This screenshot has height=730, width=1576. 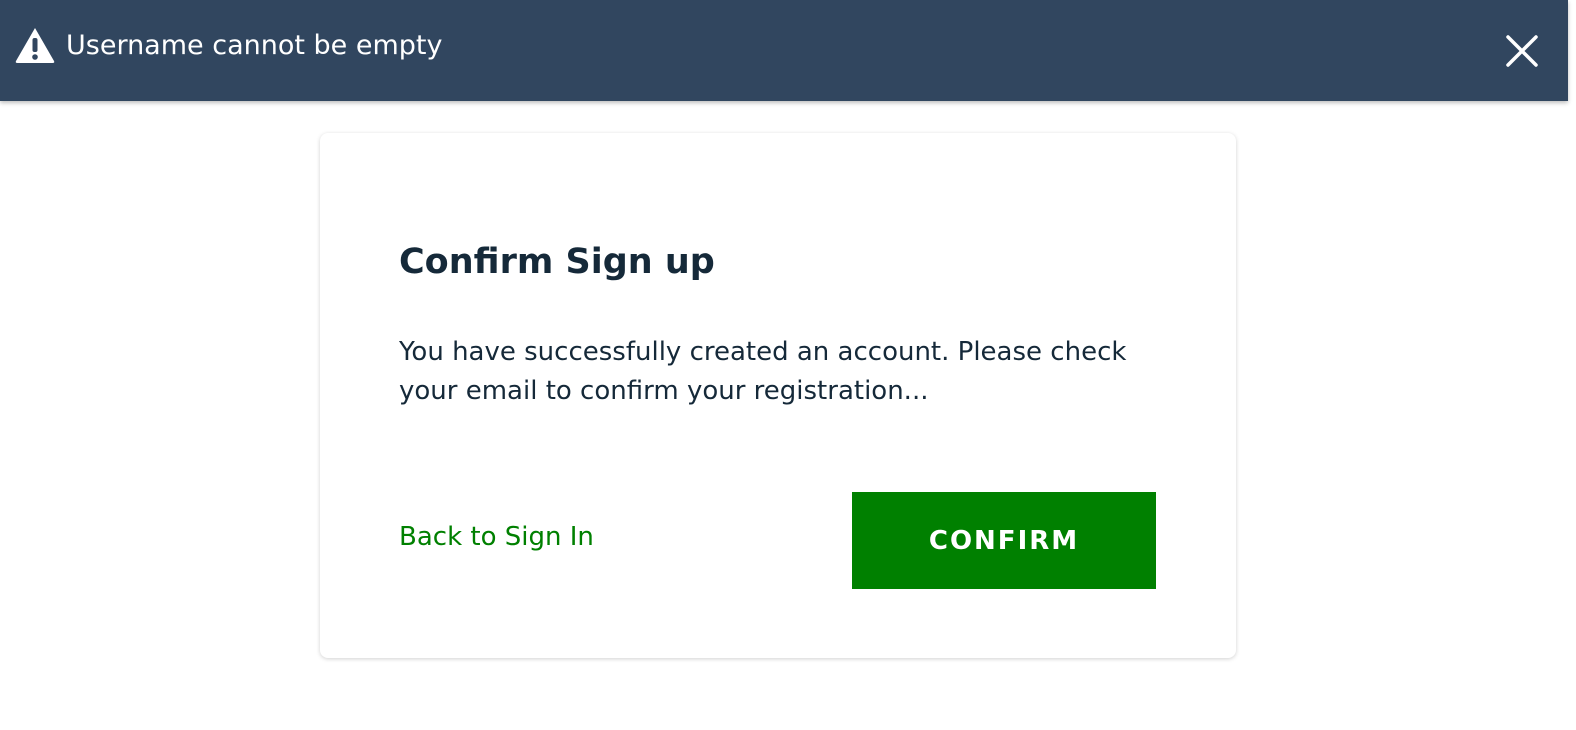 I want to click on back-to-sign-in-link: Back to Sign In, so click(x=496, y=537).